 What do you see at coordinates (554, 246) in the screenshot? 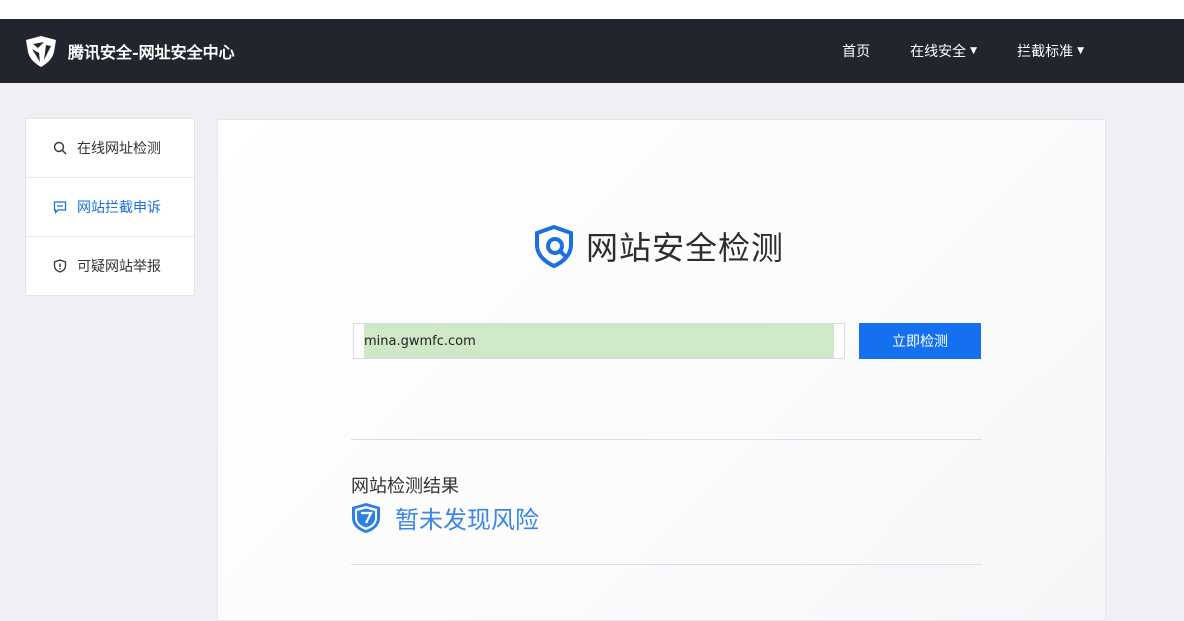
I see `security-scan-logo-icon` at bounding box center [554, 246].